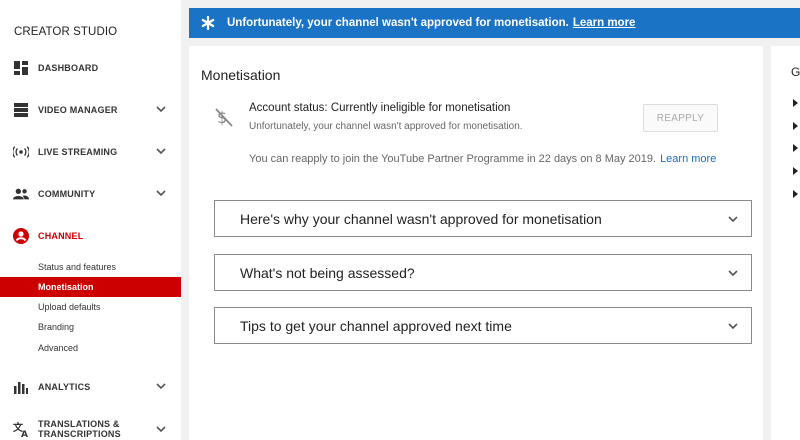 The height and width of the screenshot is (440, 800). Describe the element at coordinates (21, 68) in the screenshot. I see `dashboard-icon` at that location.